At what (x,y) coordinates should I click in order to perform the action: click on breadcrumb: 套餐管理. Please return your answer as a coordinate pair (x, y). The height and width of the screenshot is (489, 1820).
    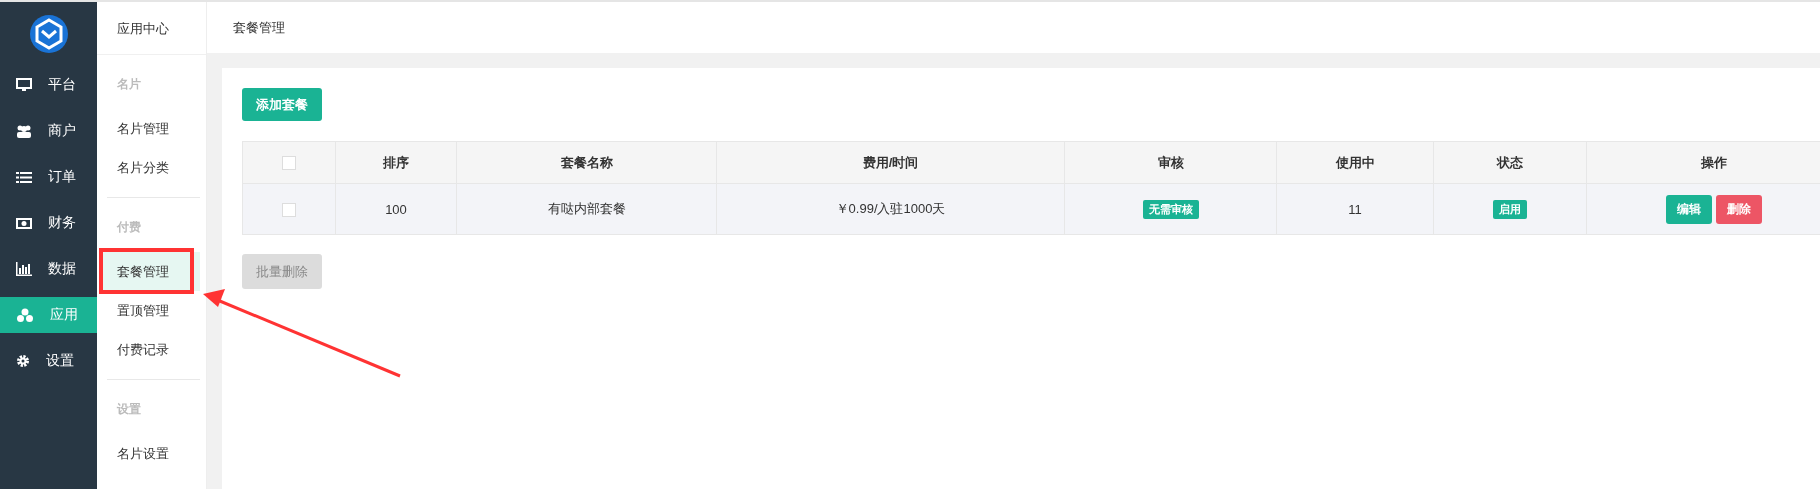
    Looking at the image, I should click on (259, 27).